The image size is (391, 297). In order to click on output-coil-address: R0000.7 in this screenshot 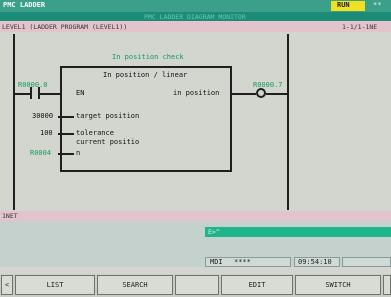, I will do `click(268, 85)`.